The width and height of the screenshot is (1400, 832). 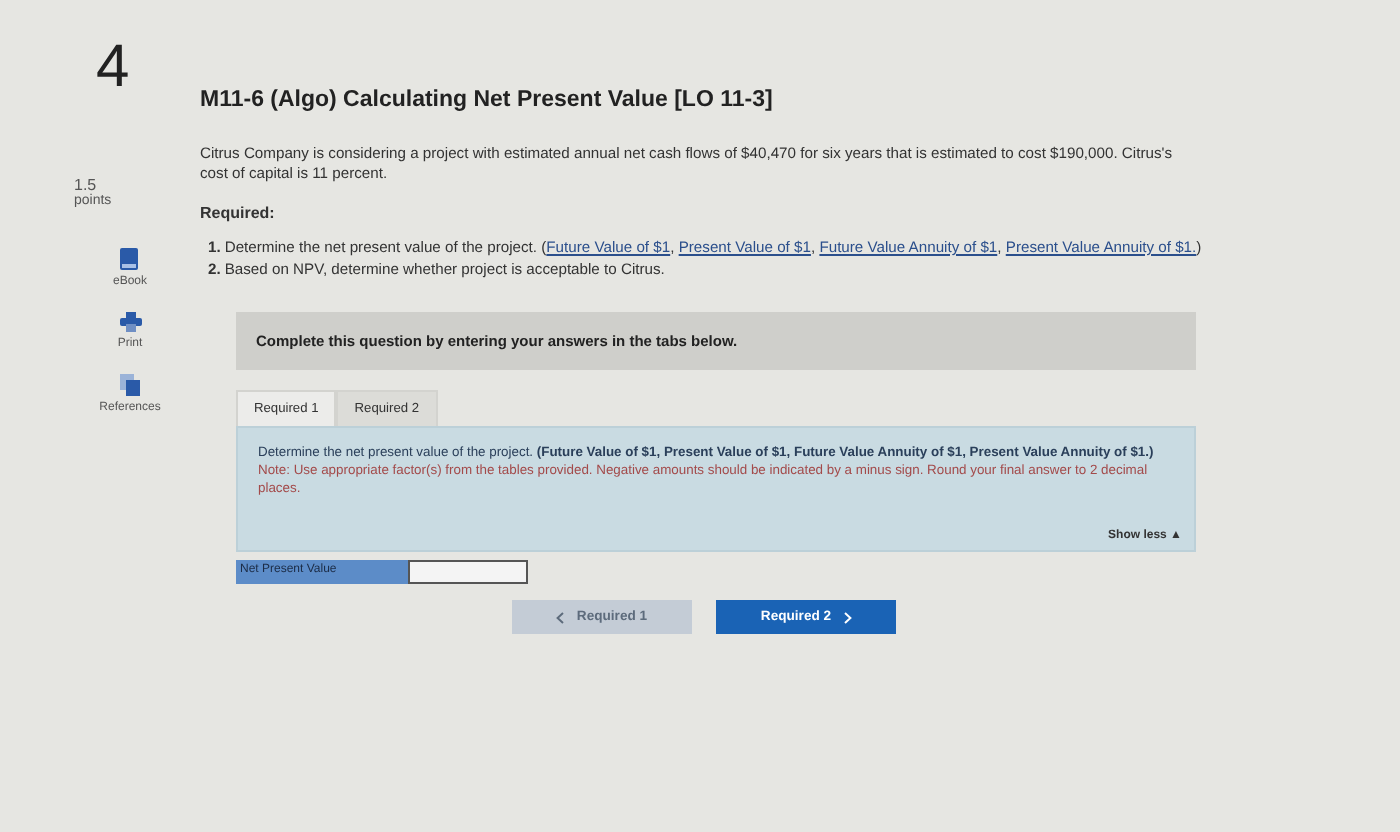 I want to click on chevron-left-icon, so click(x=560, y=617).